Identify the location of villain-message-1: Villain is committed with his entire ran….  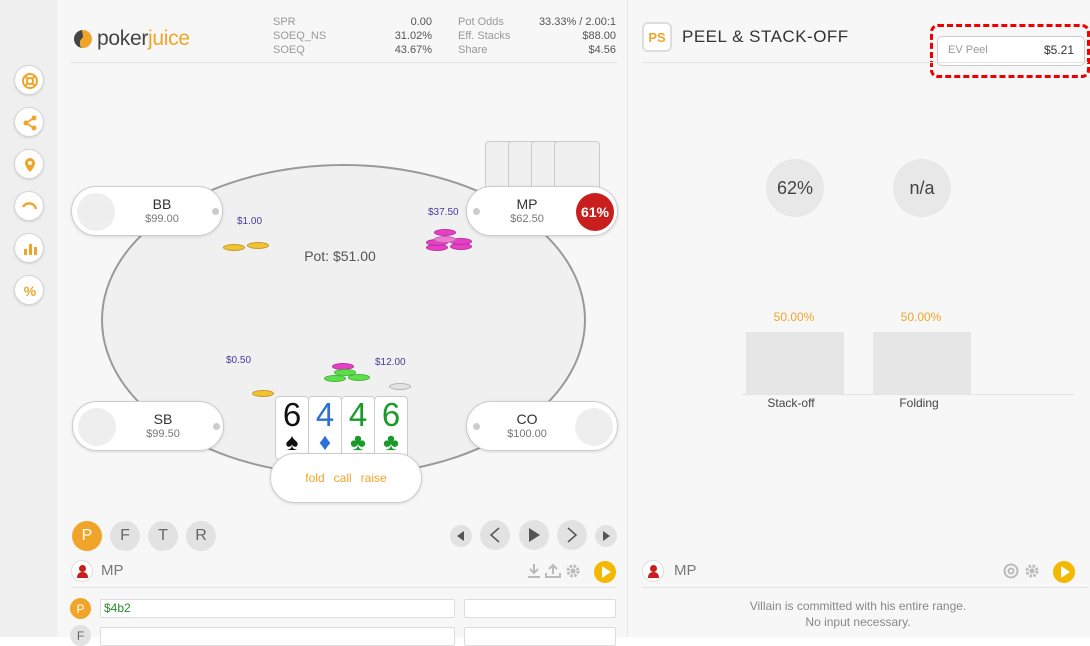
(858, 606).